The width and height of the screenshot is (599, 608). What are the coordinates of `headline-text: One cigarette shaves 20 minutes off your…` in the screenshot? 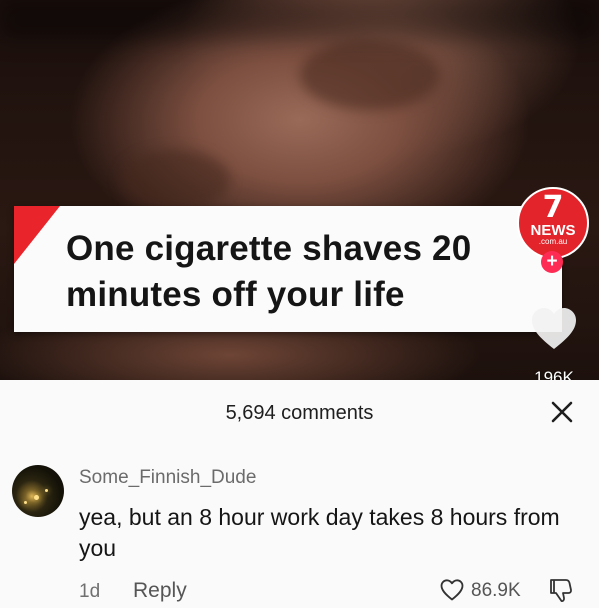 It's located at (269, 271).